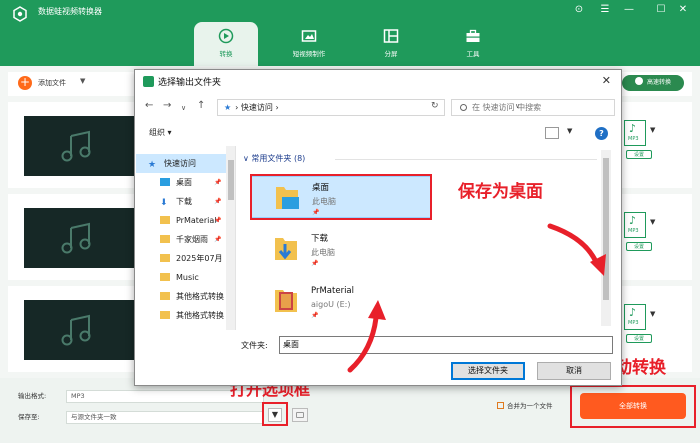  I want to click on annotation-arrows, so click(476, 298).